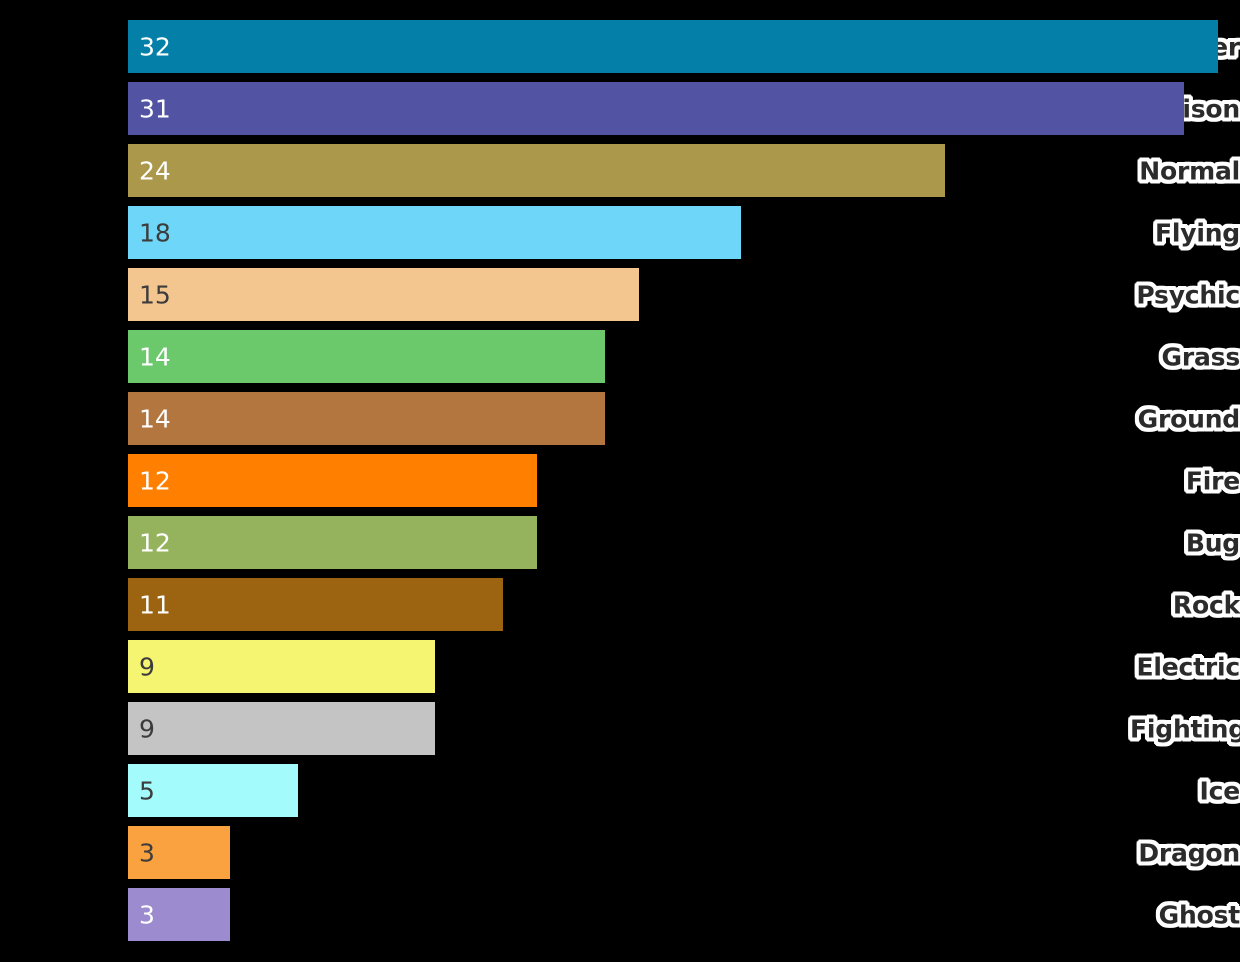 The image size is (1240, 962). What do you see at coordinates (1212, 542) in the screenshot?
I see `category-label: Bug` at bounding box center [1212, 542].